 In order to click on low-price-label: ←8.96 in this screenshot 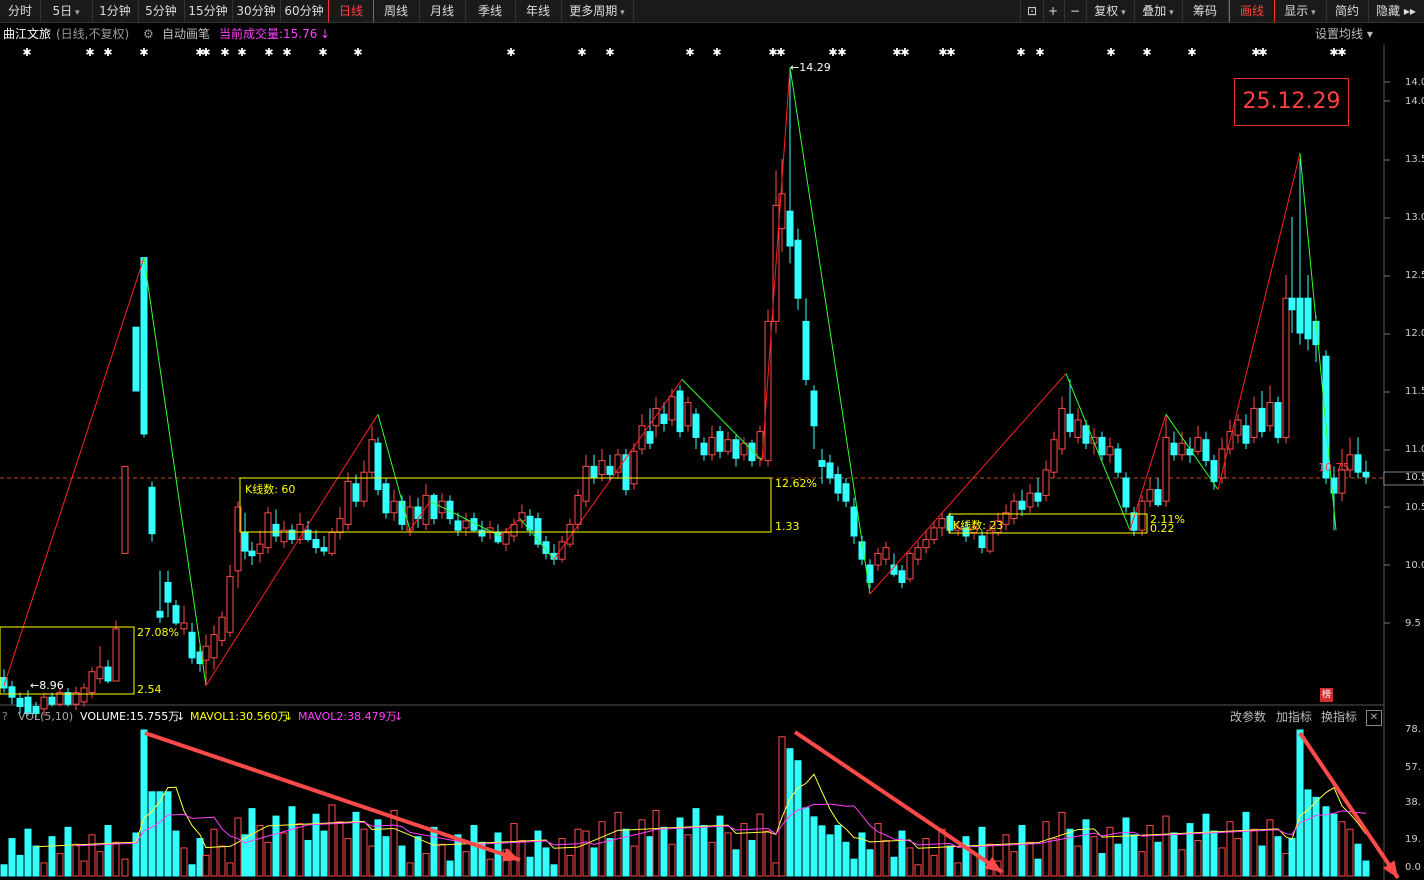, I will do `click(47, 685)`.